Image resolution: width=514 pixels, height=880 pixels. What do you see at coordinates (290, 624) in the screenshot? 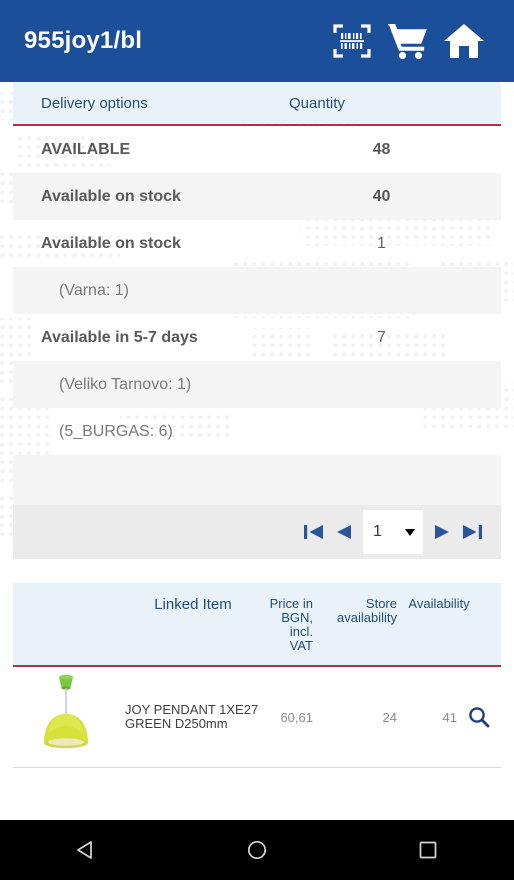
I see `column-header-price: Price in BGN, incl. VAT` at bounding box center [290, 624].